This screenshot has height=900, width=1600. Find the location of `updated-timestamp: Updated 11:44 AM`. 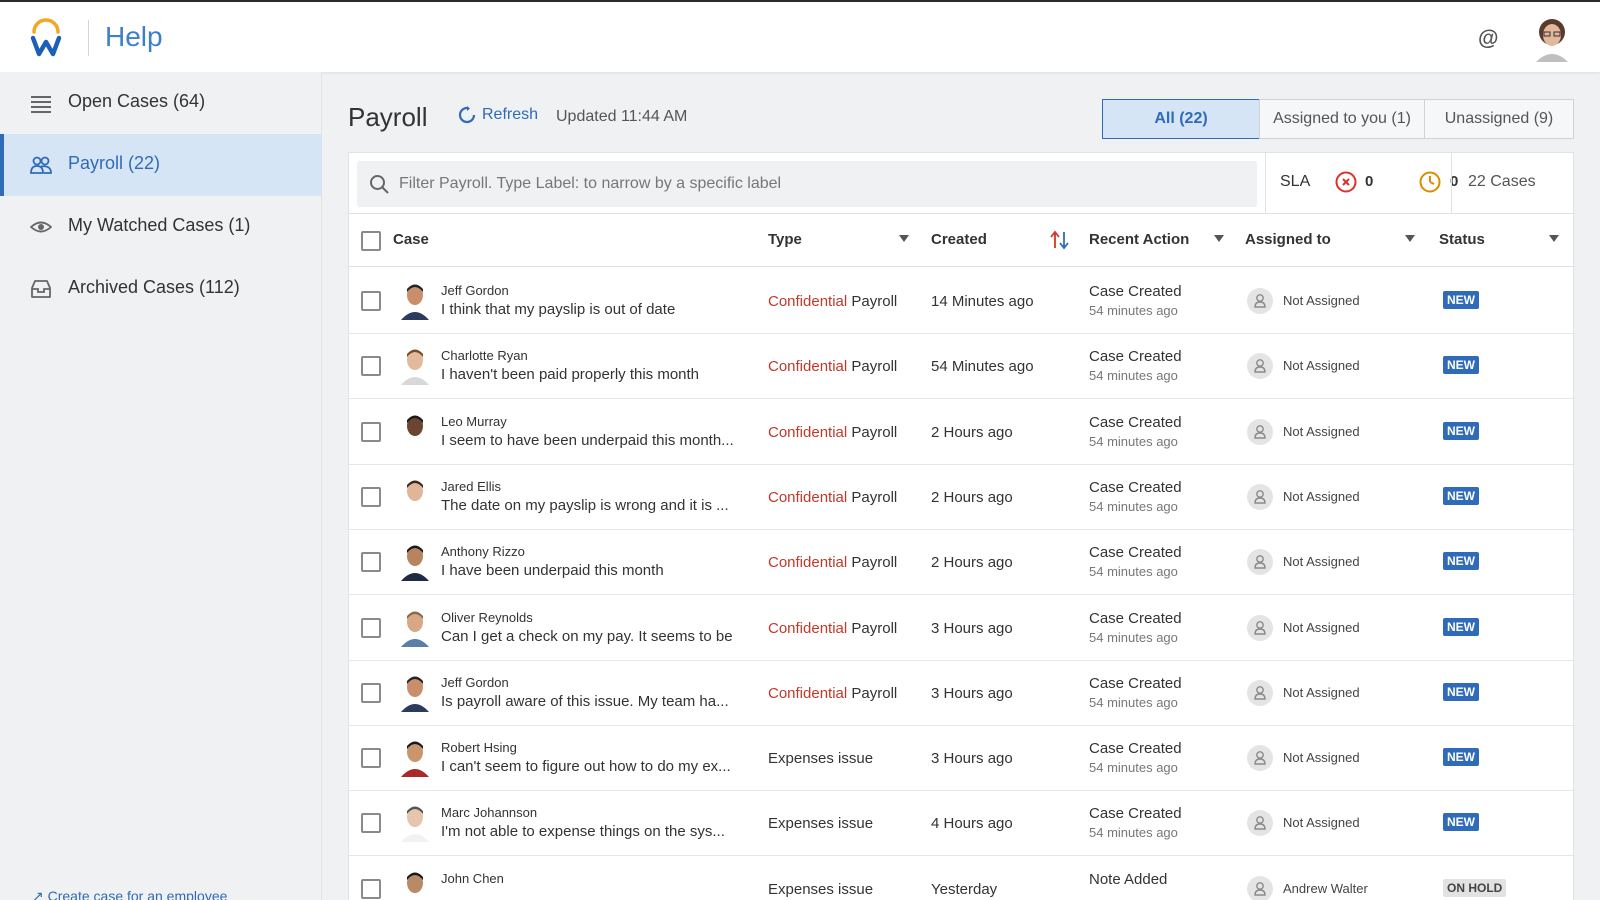

updated-timestamp: Updated 11:44 AM is located at coordinates (622, 116).